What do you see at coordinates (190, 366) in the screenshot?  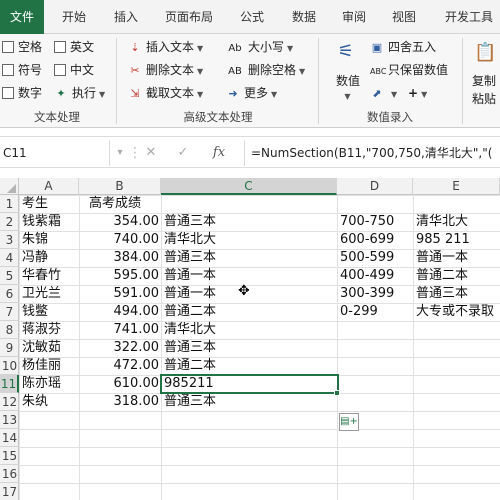 I see `cell-c10: 普通二本` at bounding box center [190, 366].